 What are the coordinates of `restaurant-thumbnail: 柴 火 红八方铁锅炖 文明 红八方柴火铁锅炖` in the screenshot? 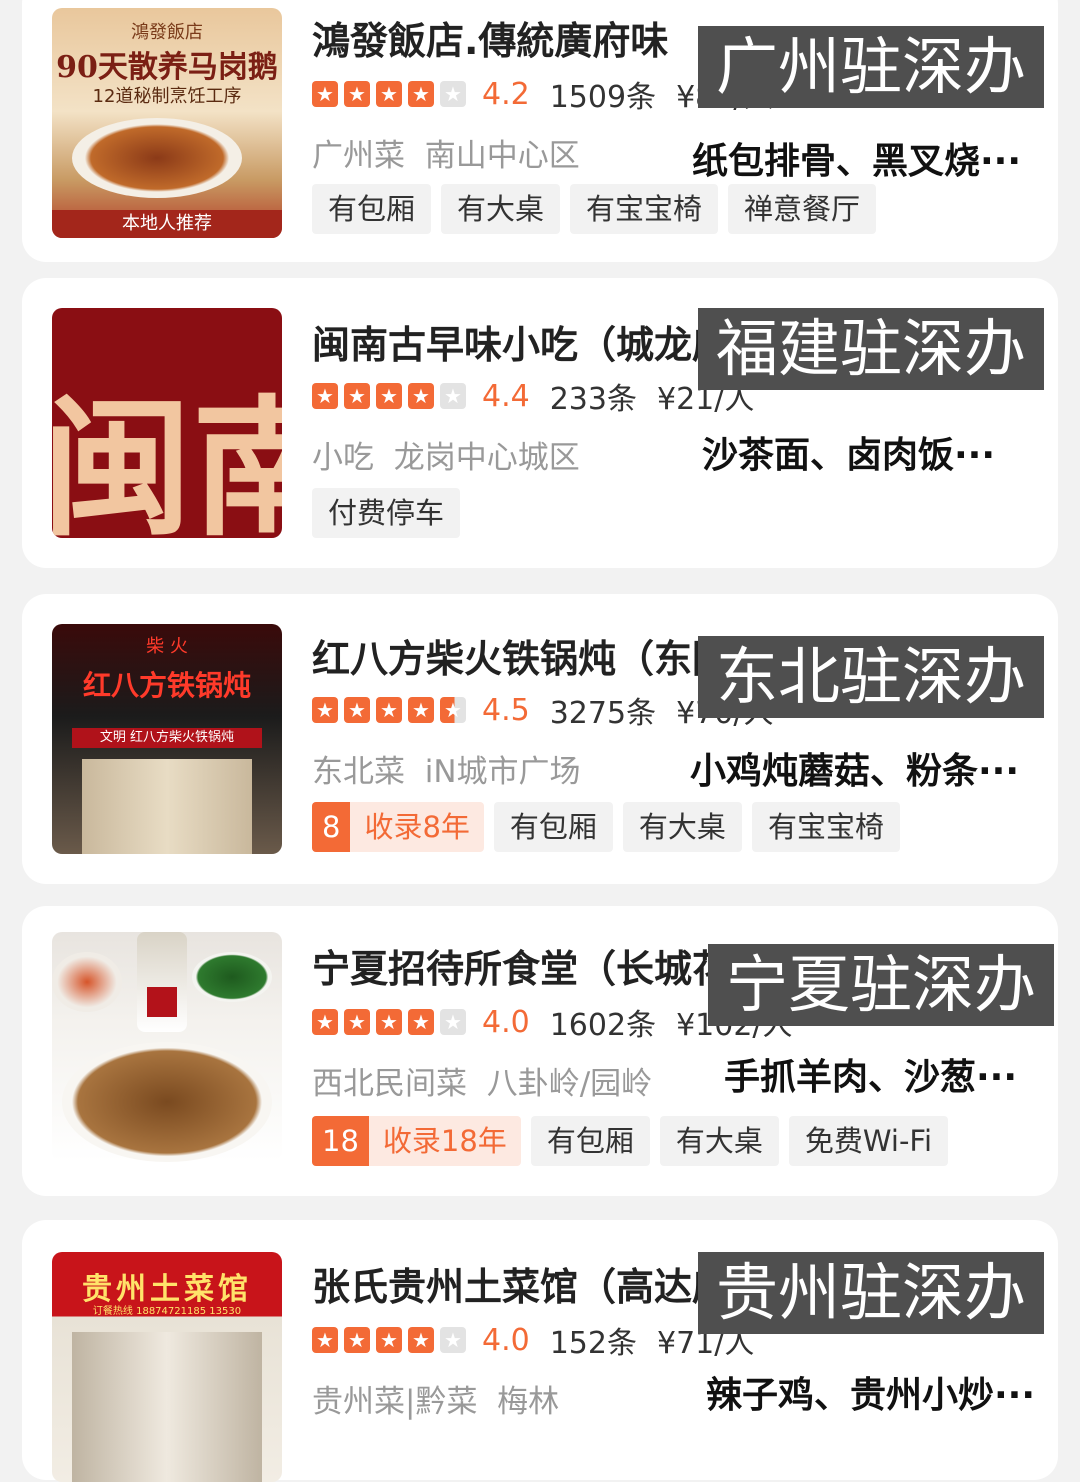 It's located at (167, 739).